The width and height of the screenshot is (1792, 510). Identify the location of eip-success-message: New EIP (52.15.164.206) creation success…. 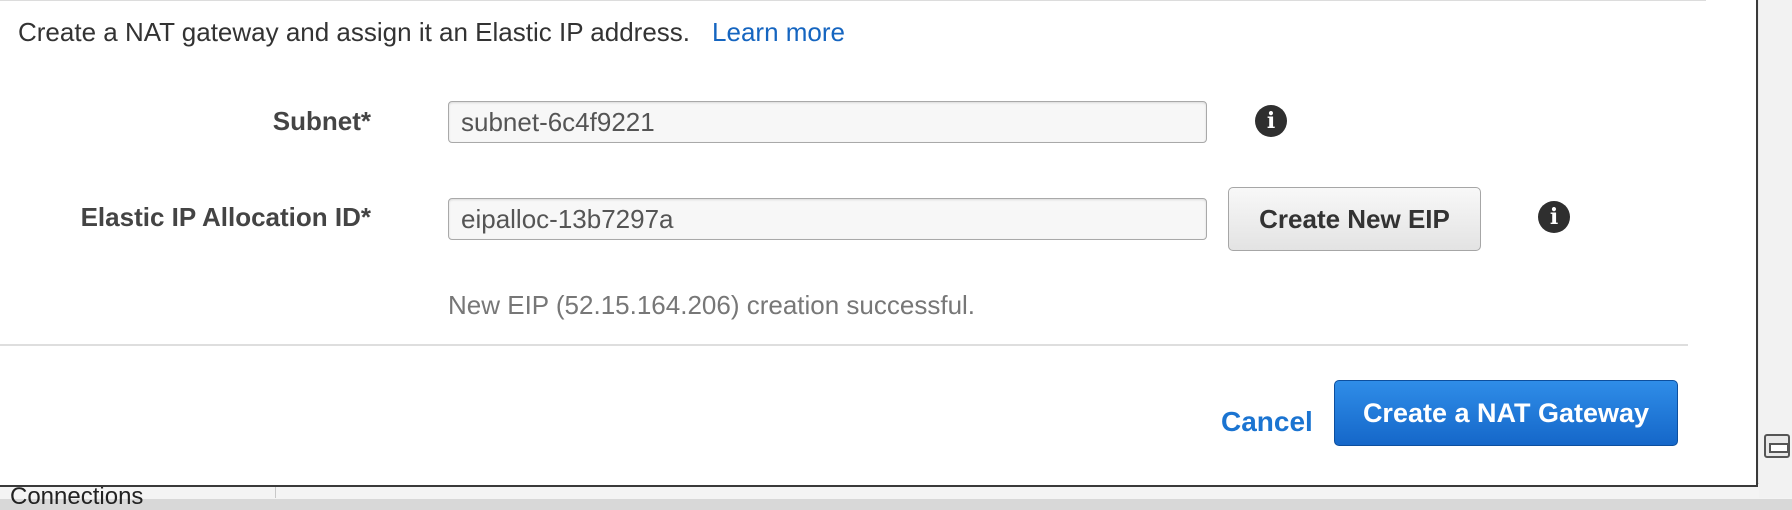
(712, 305).